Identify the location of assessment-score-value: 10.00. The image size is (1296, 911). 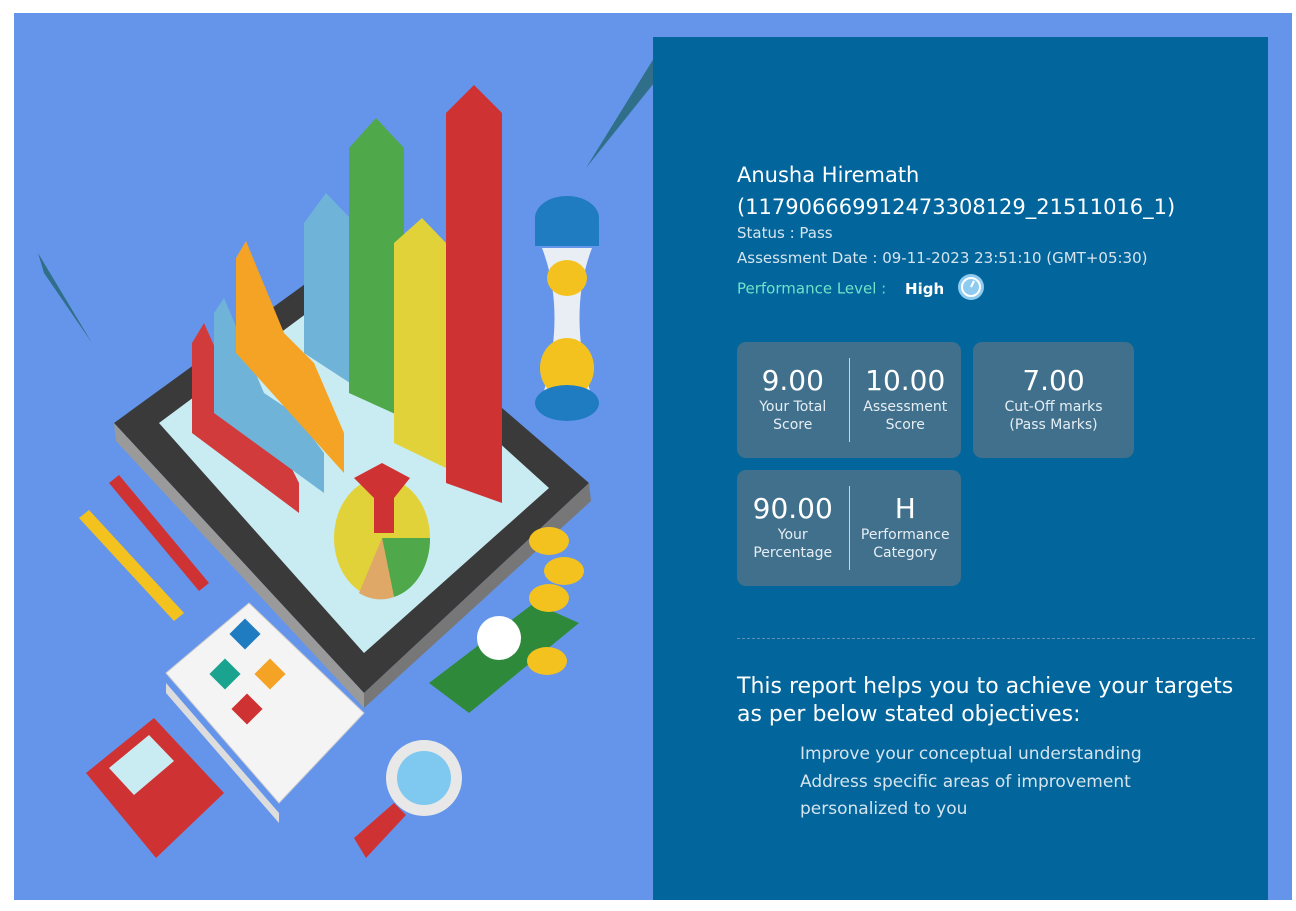
(905, 380).